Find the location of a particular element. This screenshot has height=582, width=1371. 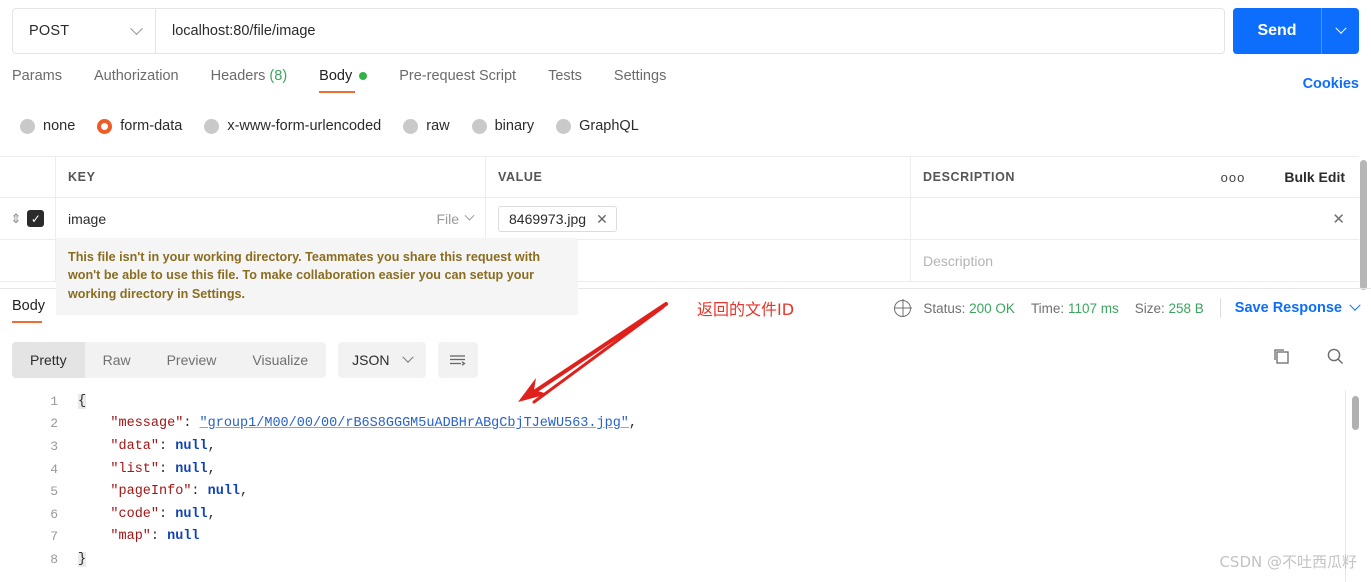

viewer-mode-preview: Preview is located at coordinates (192, 360).